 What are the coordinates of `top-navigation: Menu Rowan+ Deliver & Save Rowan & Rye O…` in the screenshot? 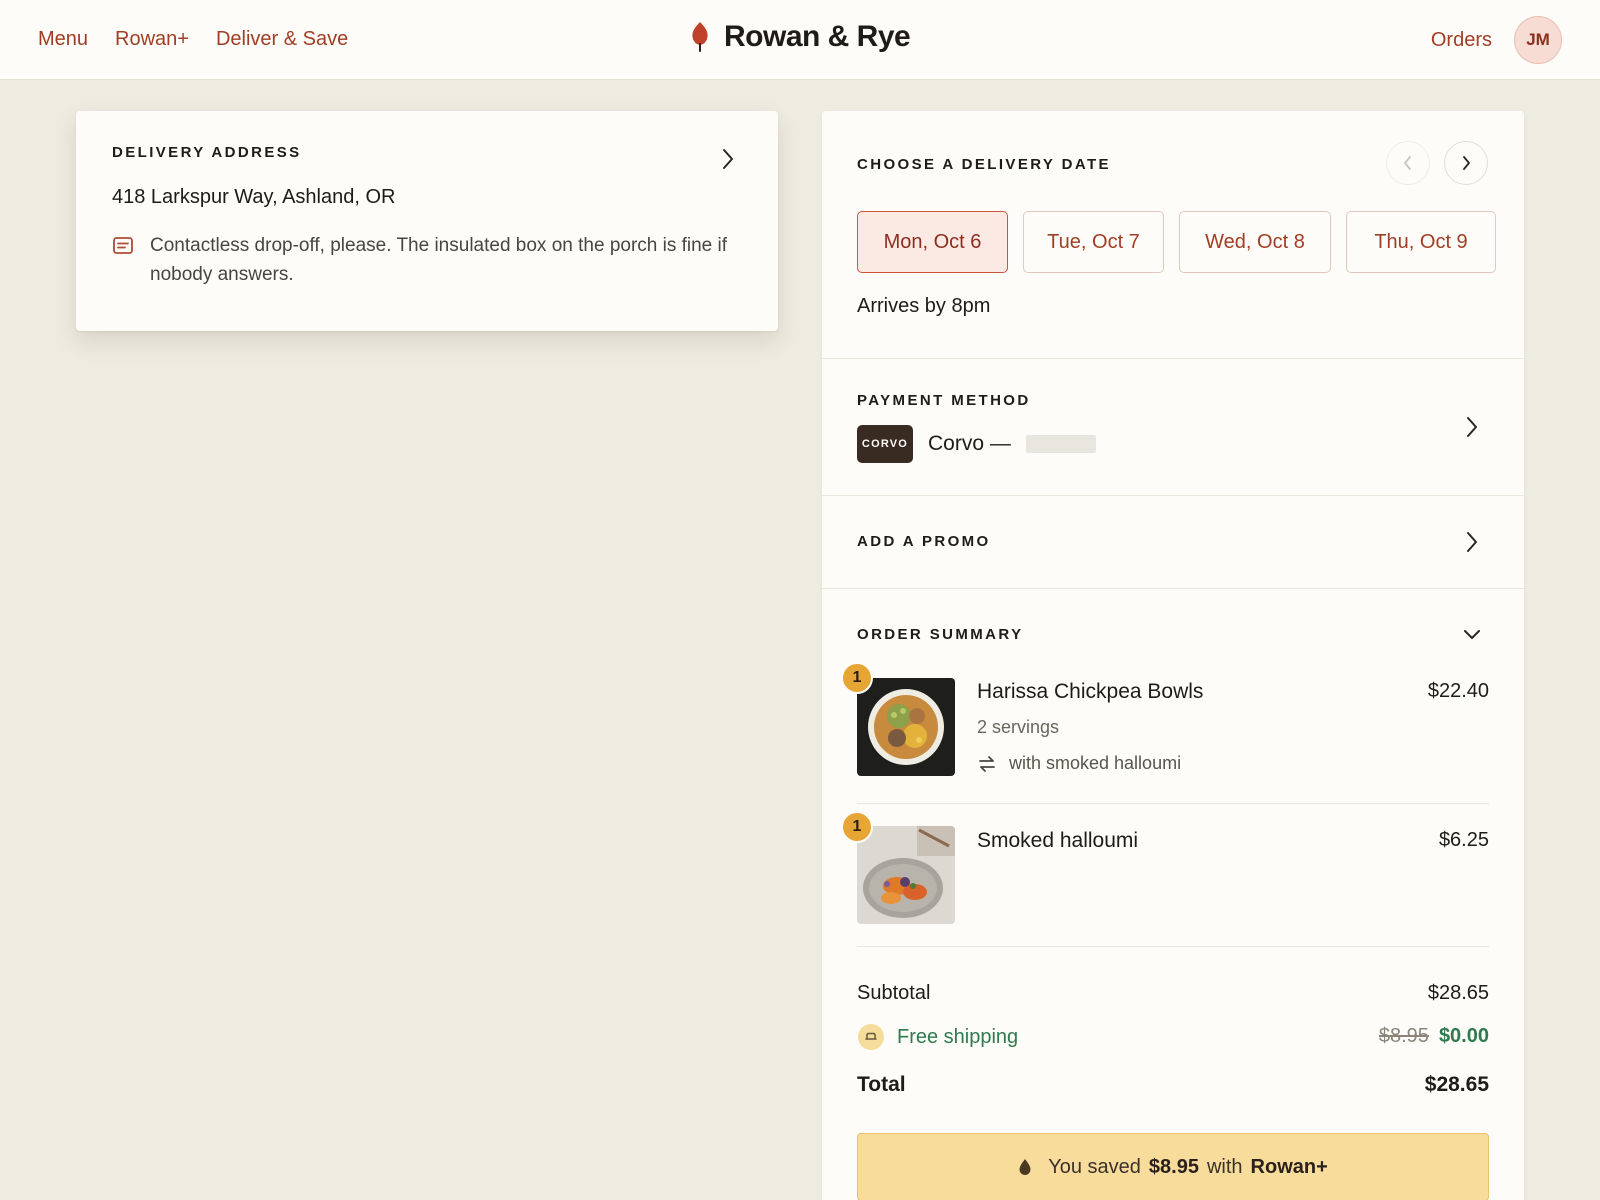 It's located at (800, 40).